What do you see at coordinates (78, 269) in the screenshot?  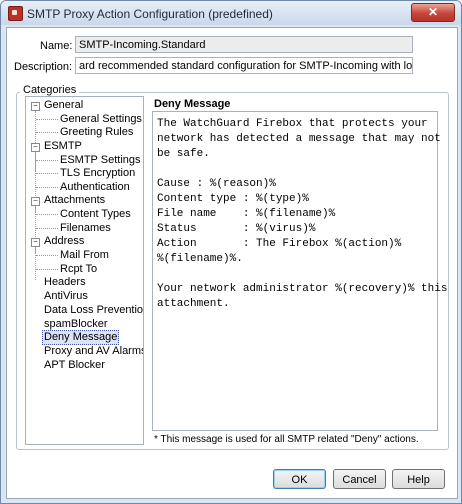 I see `tree-item-rcpt-to: Rcpt To` at bounding box center [78, 269].